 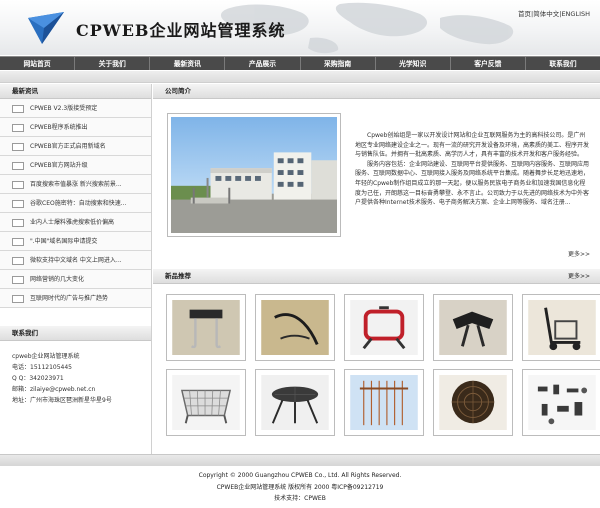 What do you see at coordinates (524, 14) in the screenshot?
I see `home-link: 首页` at bounding box center [524, 14].